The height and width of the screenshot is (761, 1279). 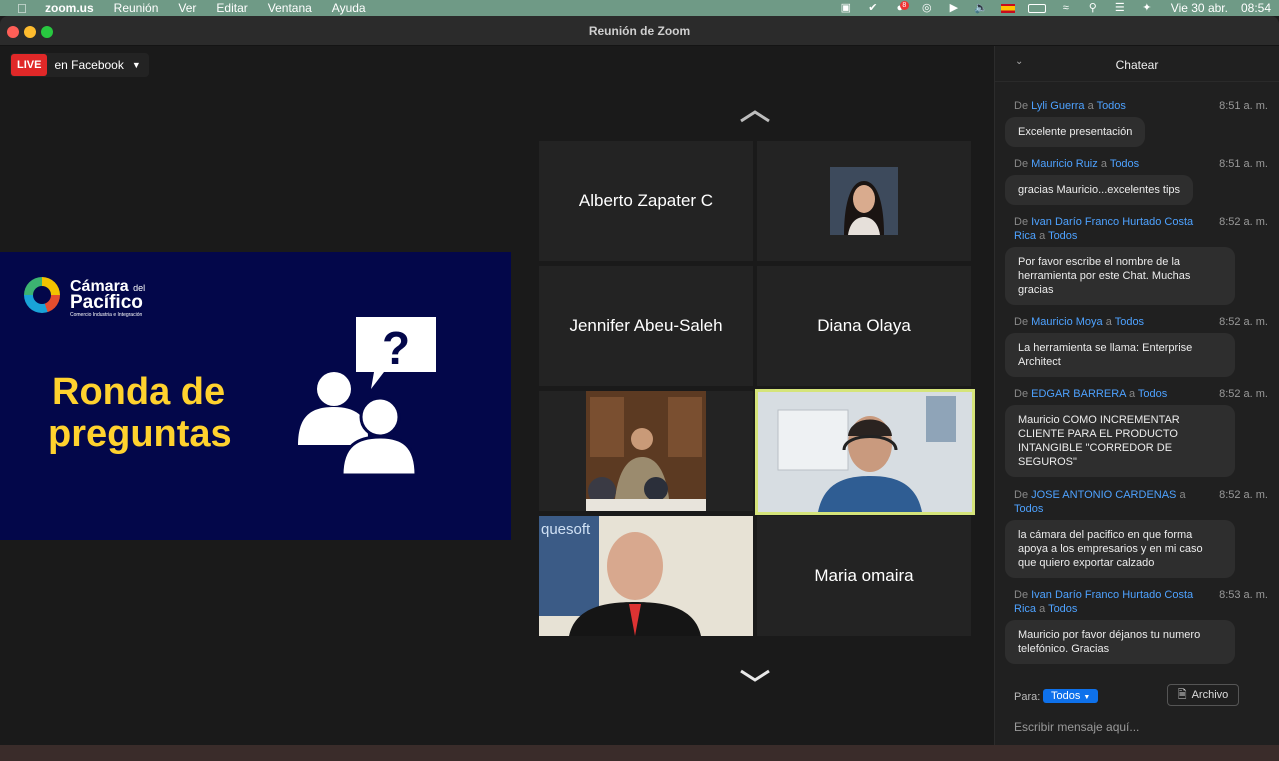 I want to click on desktop-dock-strip, so click(x=639, y=753).